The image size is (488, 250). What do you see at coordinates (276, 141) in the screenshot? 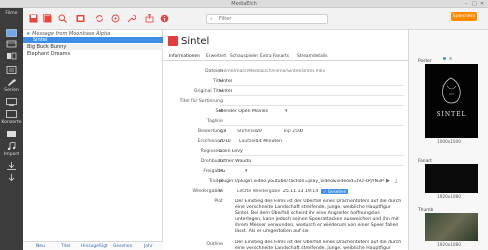
I see `runtime-field: 14 Minuten` at bounding box center [276, 141].